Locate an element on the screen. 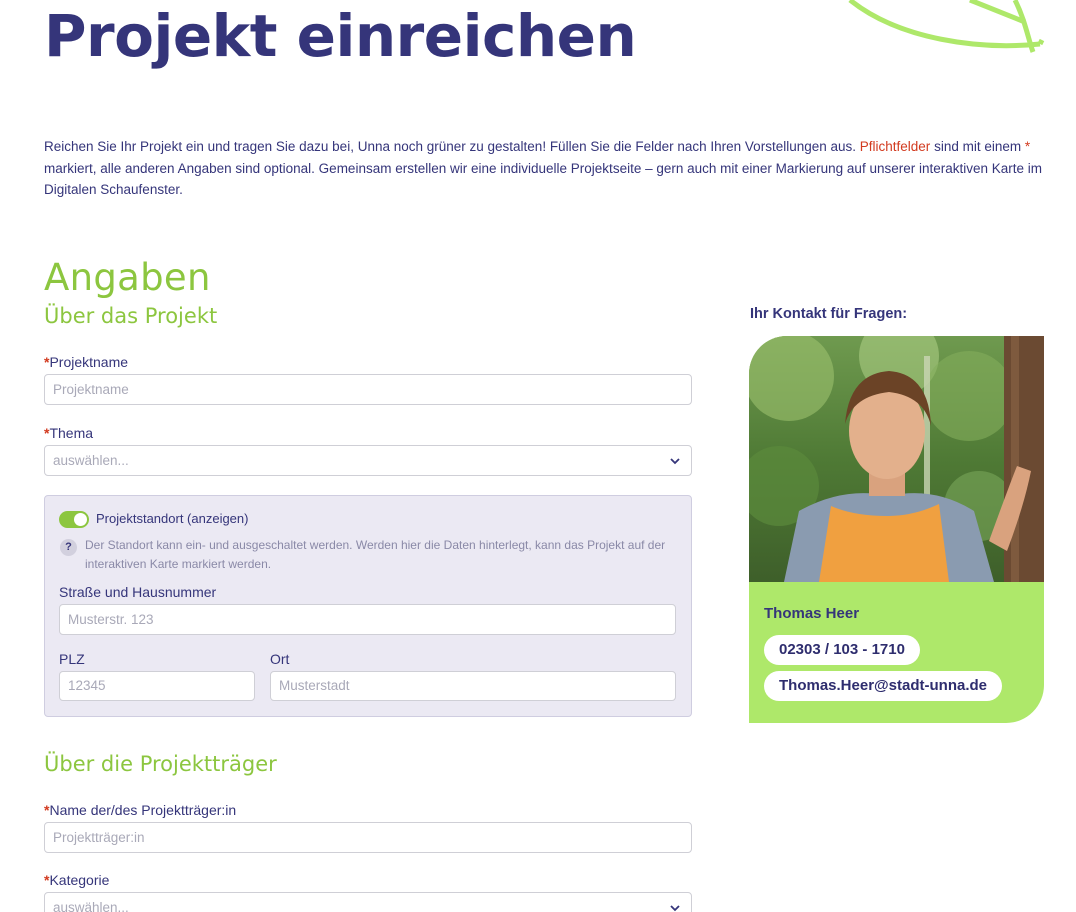 The width and height of the screenshot is (1076, 912). help-icon: ? is located at coordinates (68, 547).